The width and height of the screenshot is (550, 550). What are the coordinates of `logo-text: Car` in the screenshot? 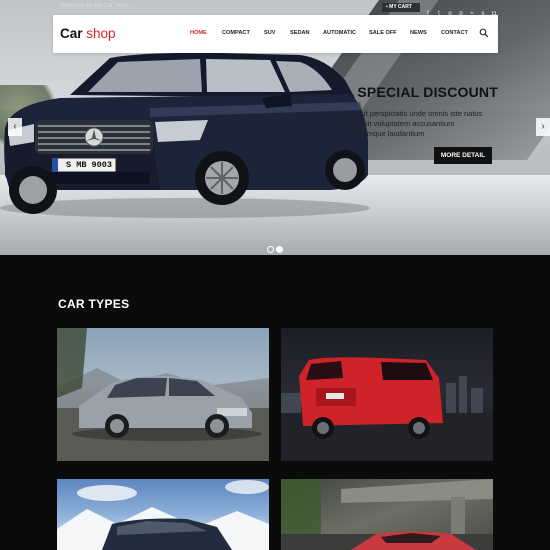 It's located at (73, 33).